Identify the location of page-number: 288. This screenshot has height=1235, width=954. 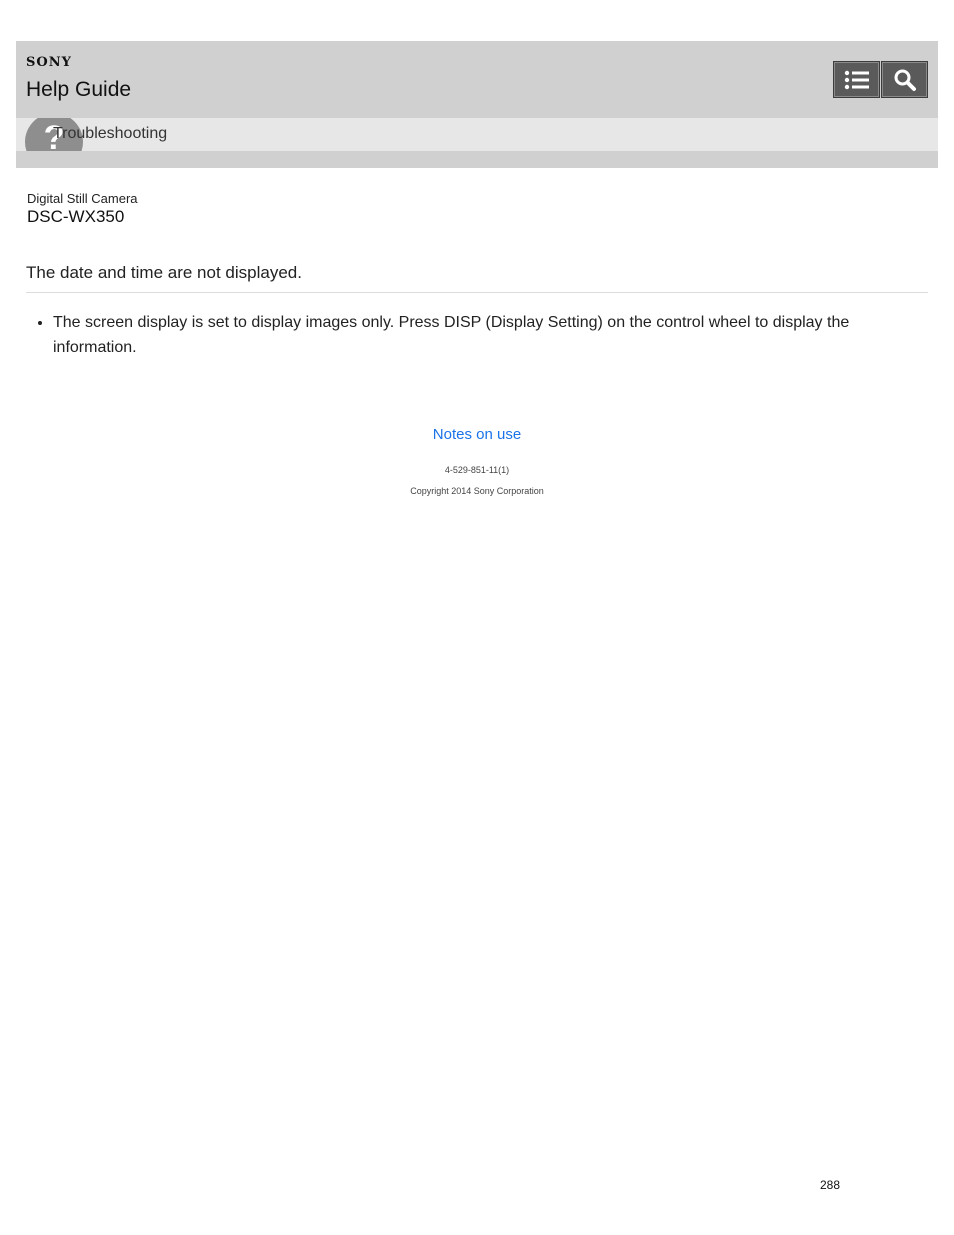
(830, 1185).